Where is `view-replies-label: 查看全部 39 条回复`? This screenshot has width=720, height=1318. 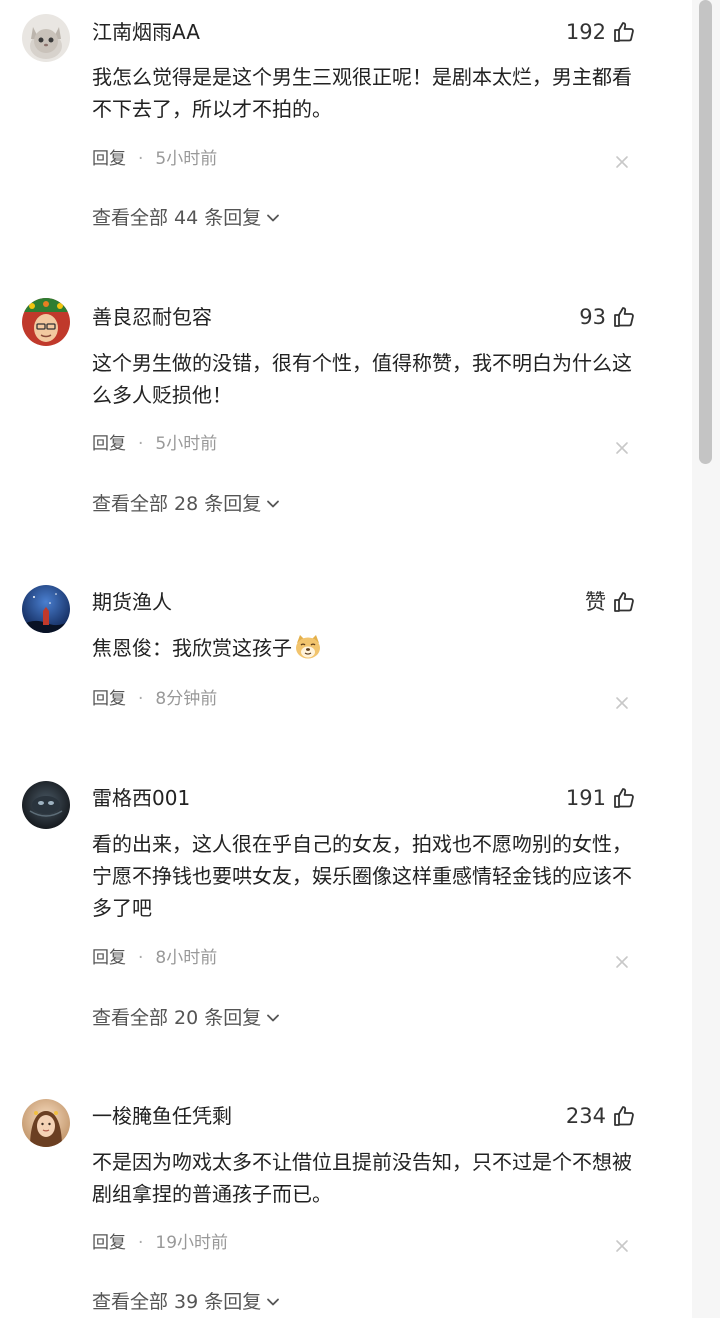 view-replies-label: 查看全部 39 条回复 is located at coordinates (177, 1302).